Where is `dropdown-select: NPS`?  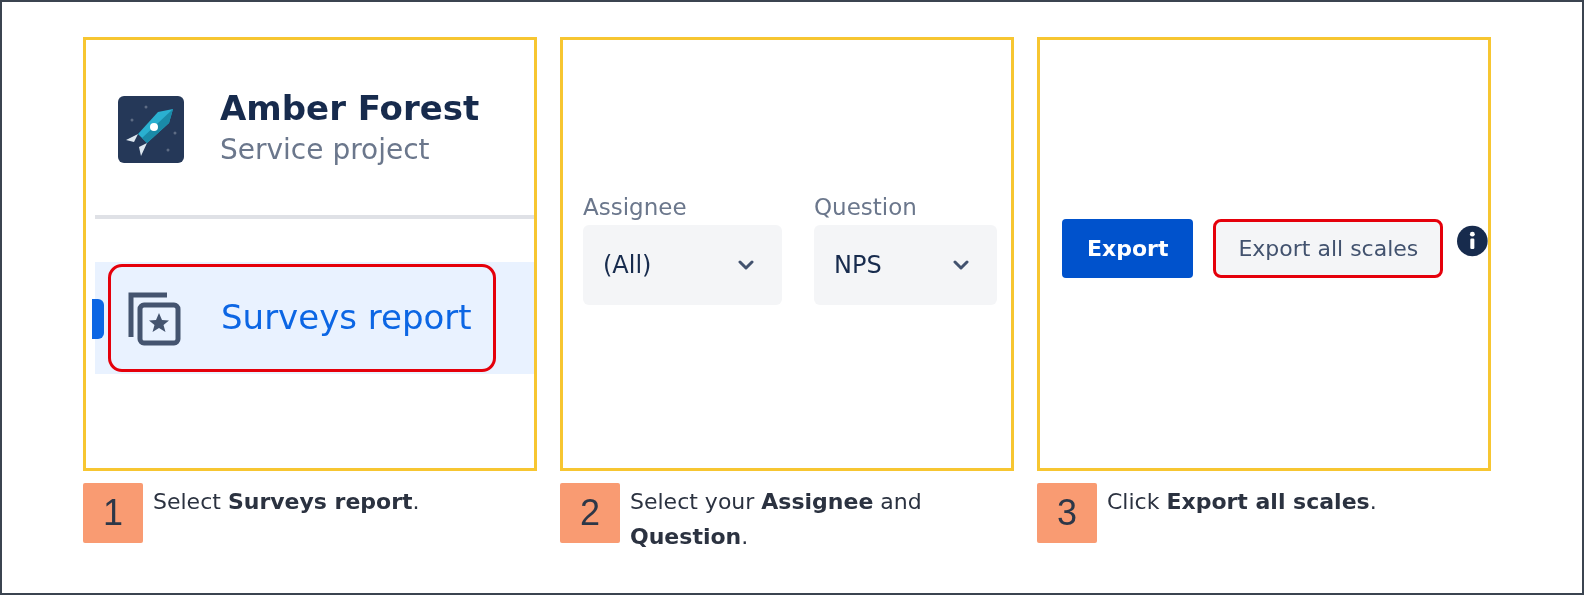 dropdown-select: NPS is located at coordinates (905, 264).